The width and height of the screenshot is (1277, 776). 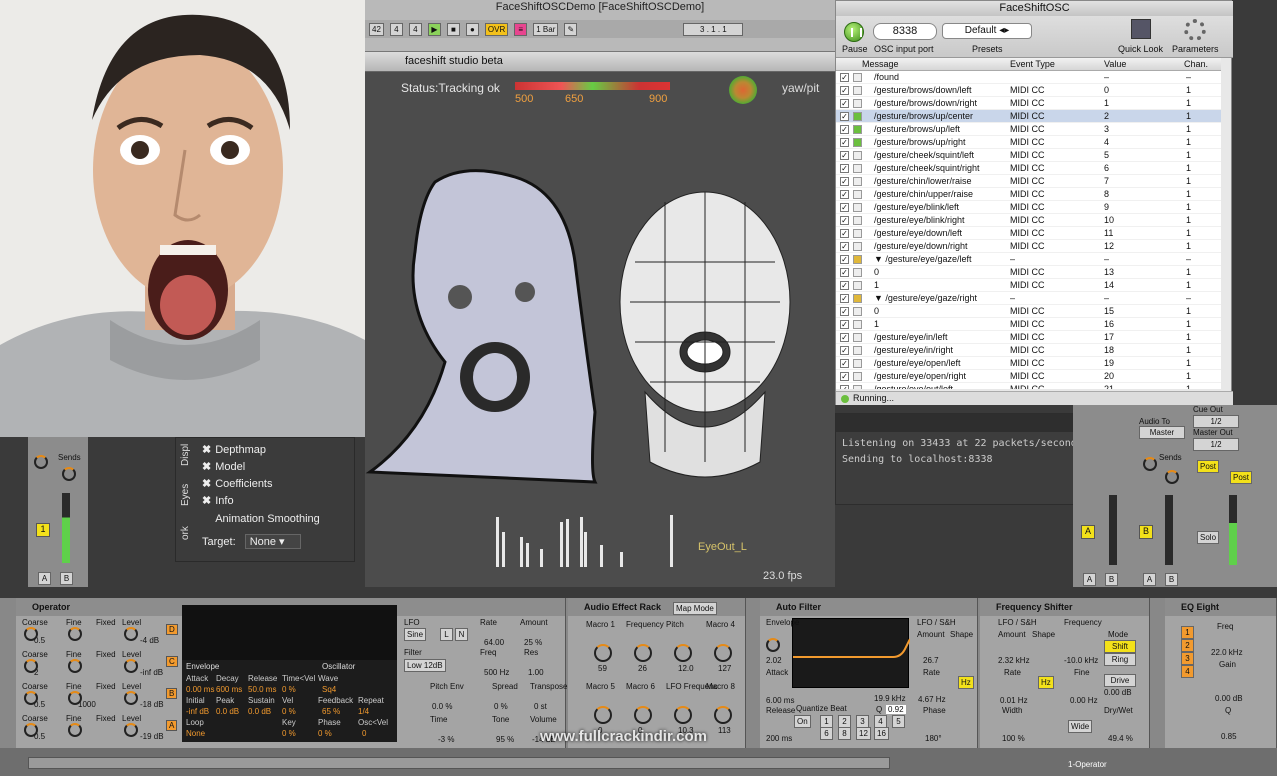 I want to click on song-position: 3 . 1 . 1, so click(x=713, y=29).